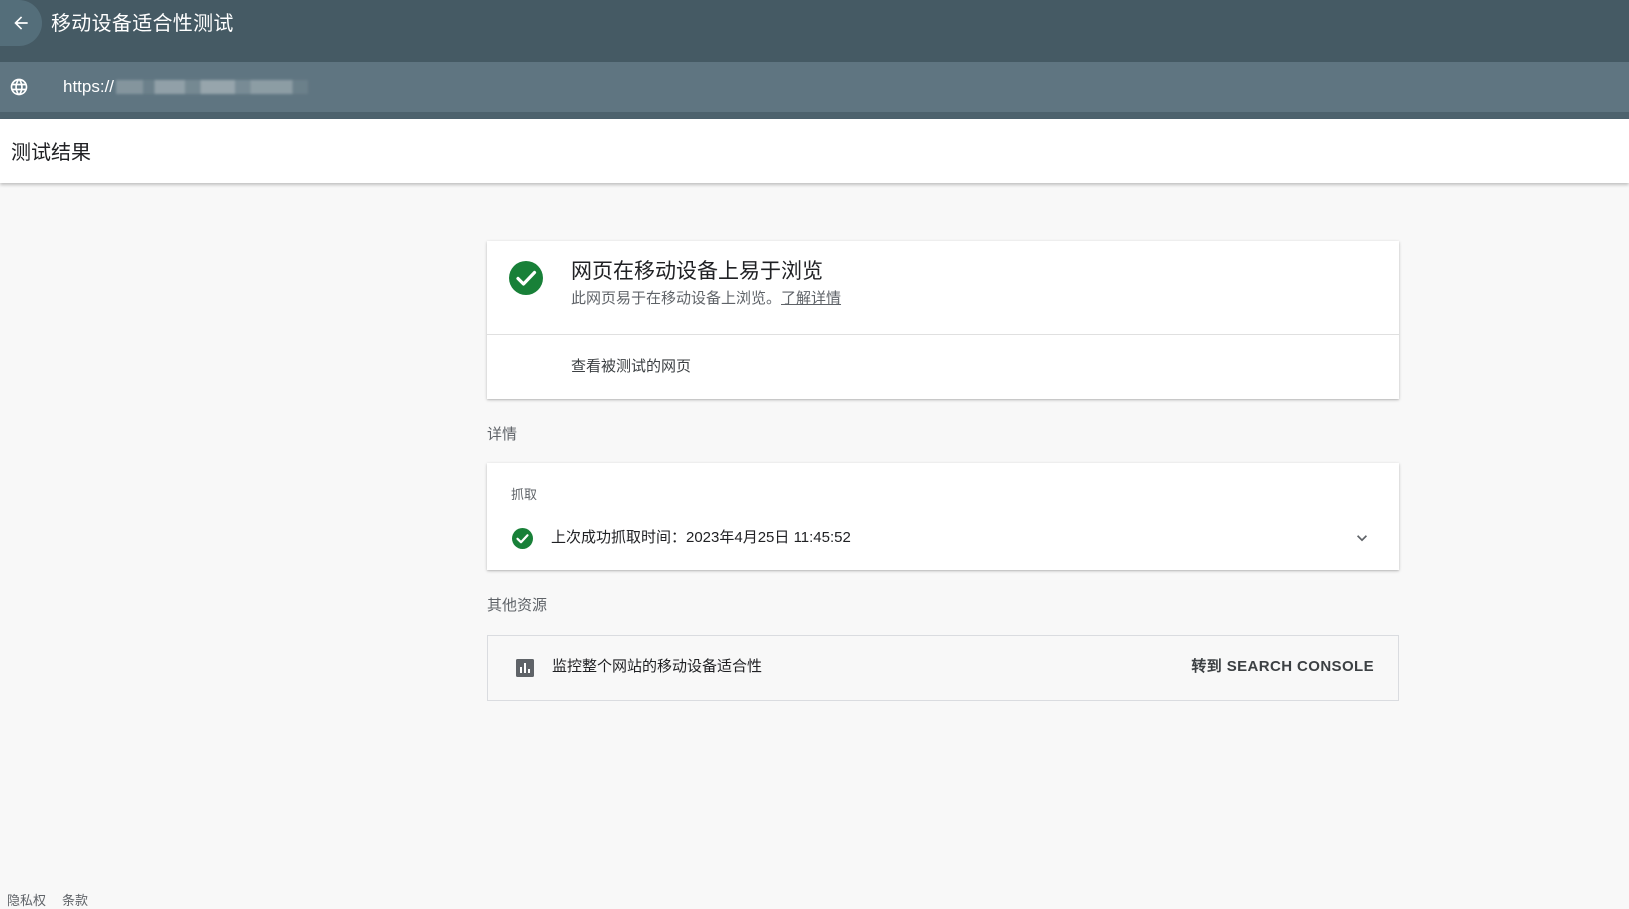 The image size is (1629, 909). Describe the element at coordinates (525, 668) in the screenshot. I see `bar-chart-icon` at that location.